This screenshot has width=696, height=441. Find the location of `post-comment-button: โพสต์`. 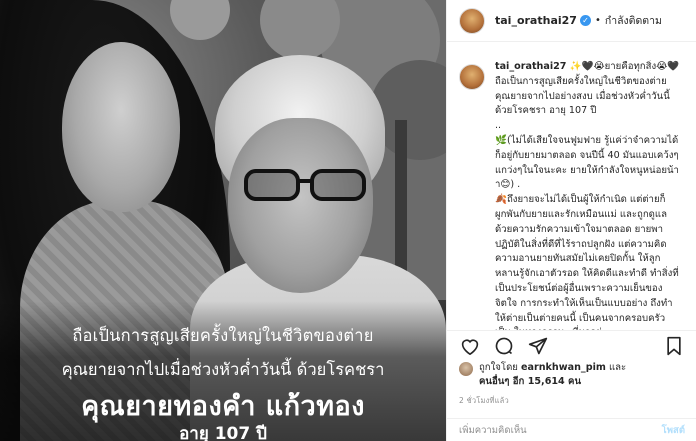

post-comment-button: โพสต์ is located at coordinates (673, 430).